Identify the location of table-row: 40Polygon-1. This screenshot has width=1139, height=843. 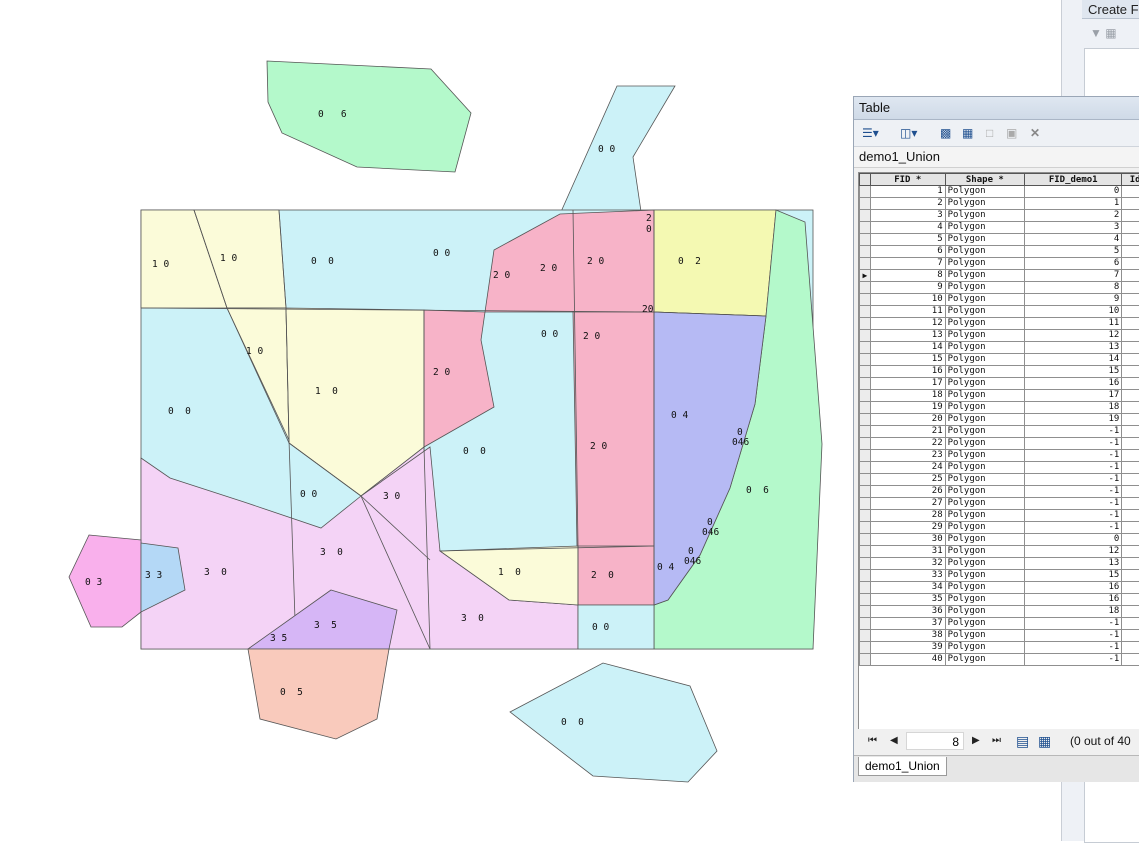
(999, 660).